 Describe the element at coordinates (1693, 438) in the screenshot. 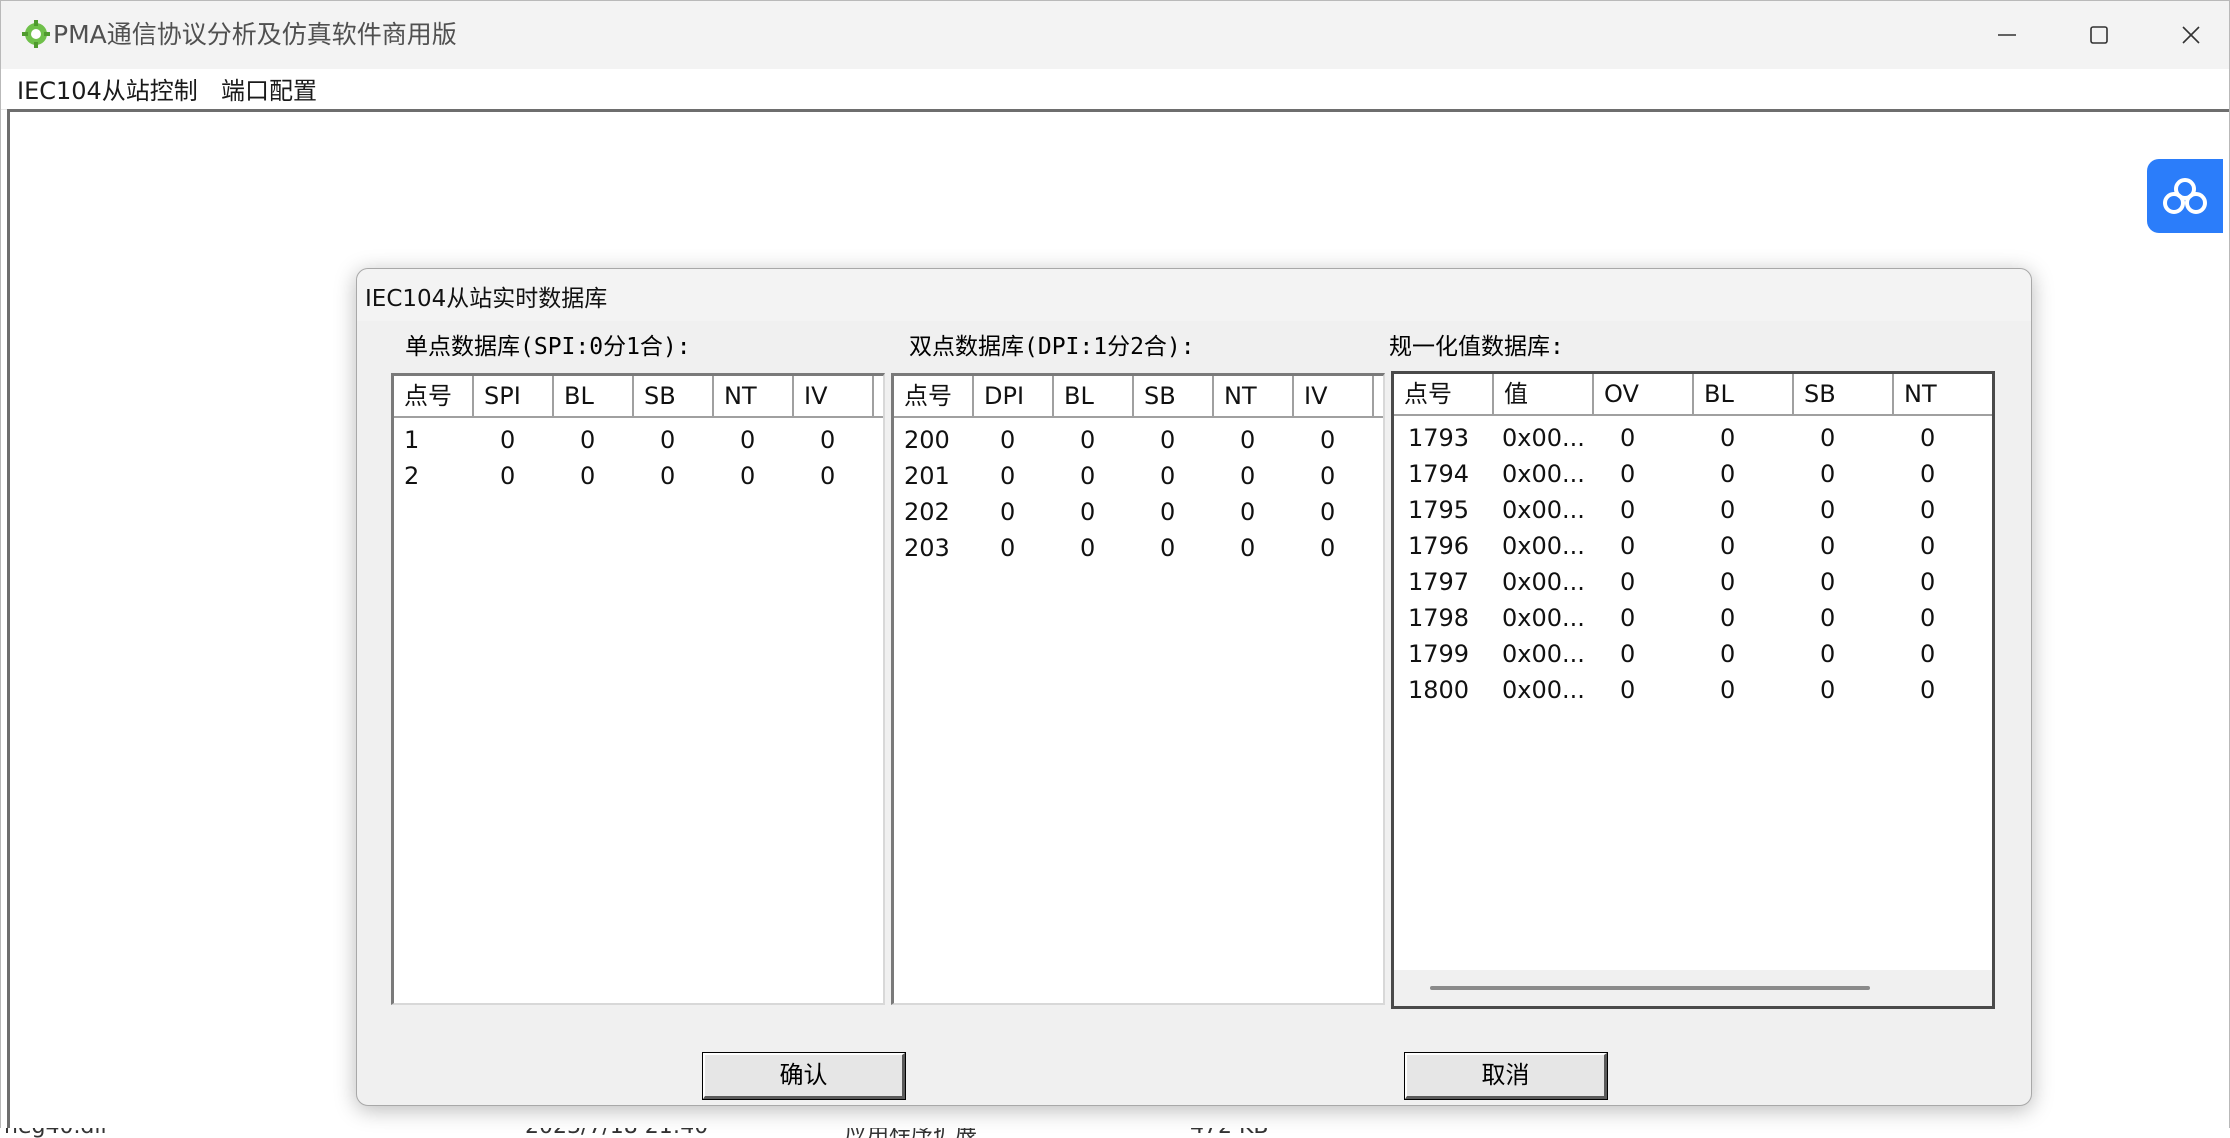

I see `table-row: 1793 0x00... 0 0 0 0` at that location.